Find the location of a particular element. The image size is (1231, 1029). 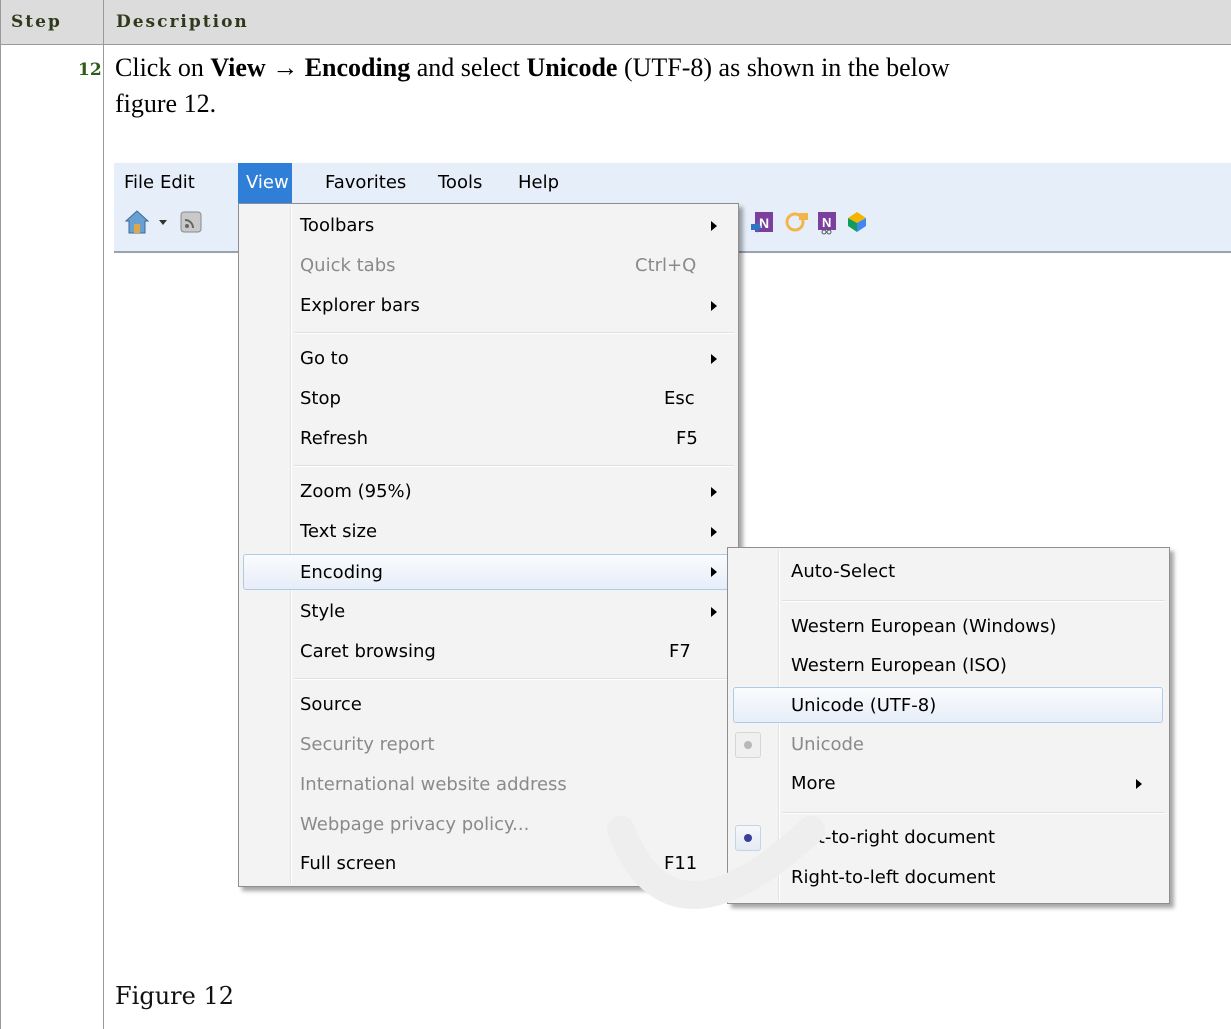

item-label: Refresh is located at coordinates (334, 438).